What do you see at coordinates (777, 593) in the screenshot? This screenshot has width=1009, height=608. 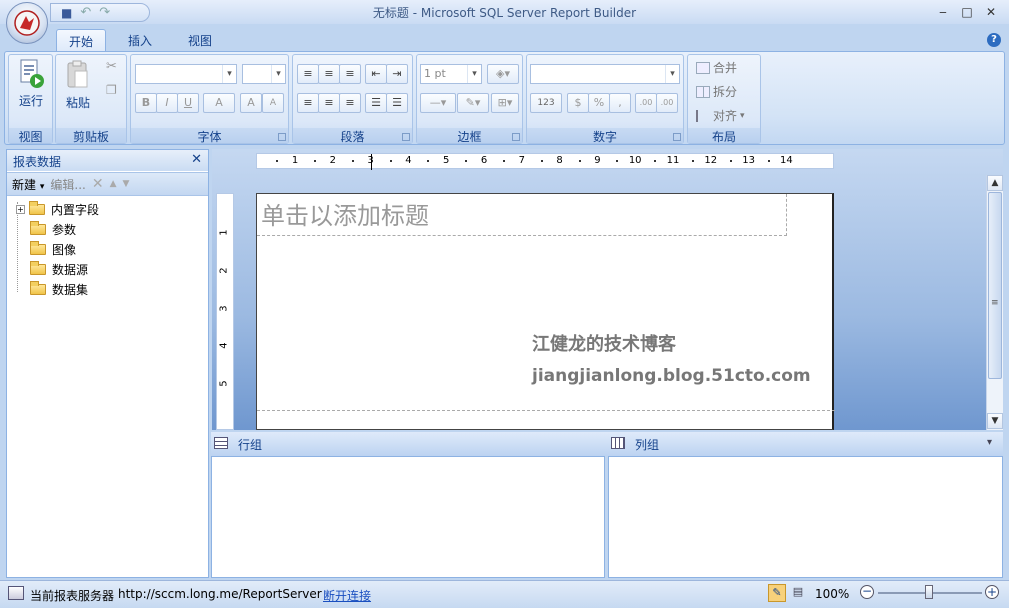 I see `design-view-icon: ✎` at bounding box center [777, 593].